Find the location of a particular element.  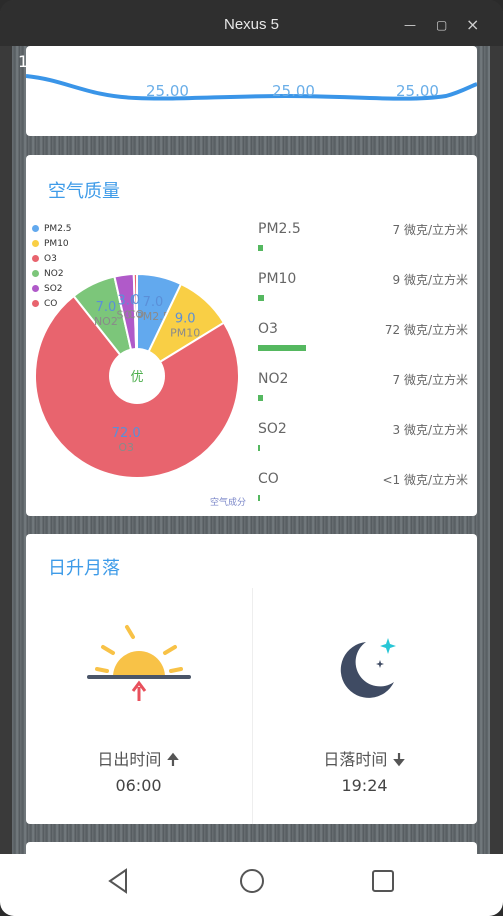

pollutant-value: <1 微克/立方米 is located at coordinates (425, 480).